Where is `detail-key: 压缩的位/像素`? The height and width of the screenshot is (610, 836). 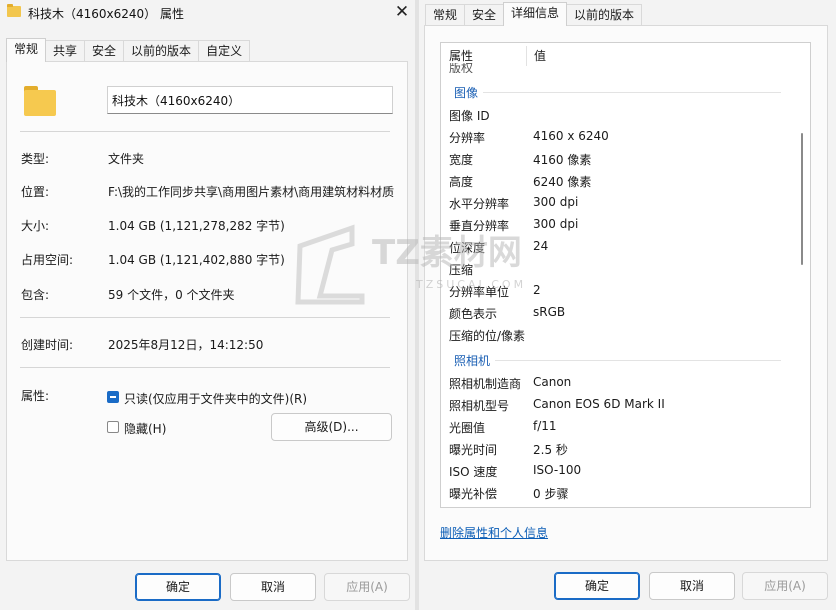
detail-key: 压缩的位/像素 is located at coordinates (487, 336).